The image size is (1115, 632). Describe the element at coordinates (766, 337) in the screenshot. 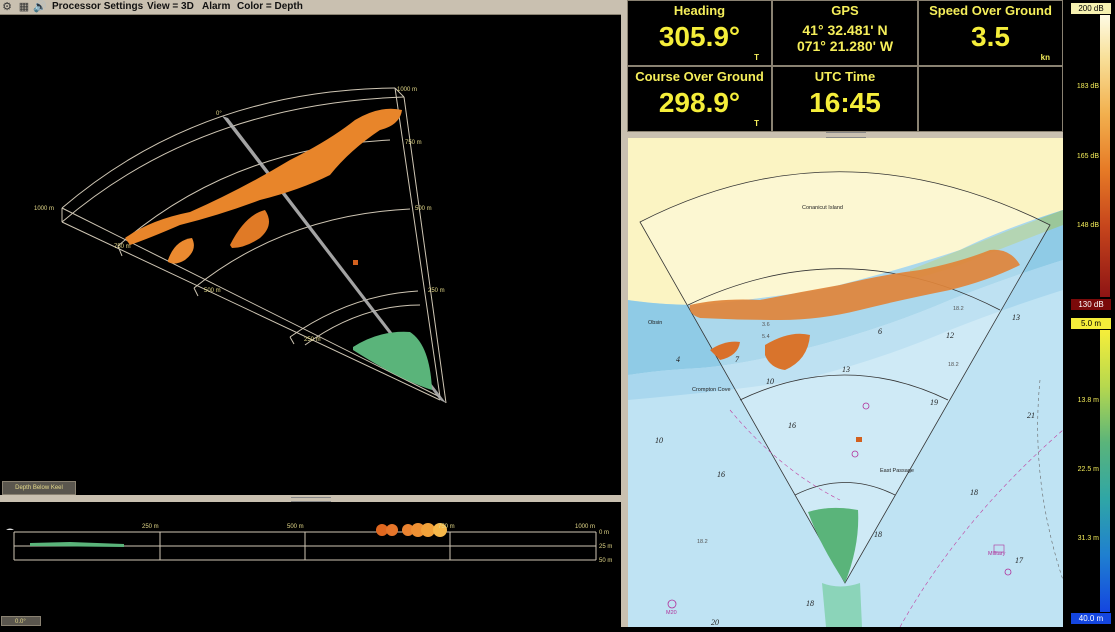

I see `sounding: 5.4` at that location.